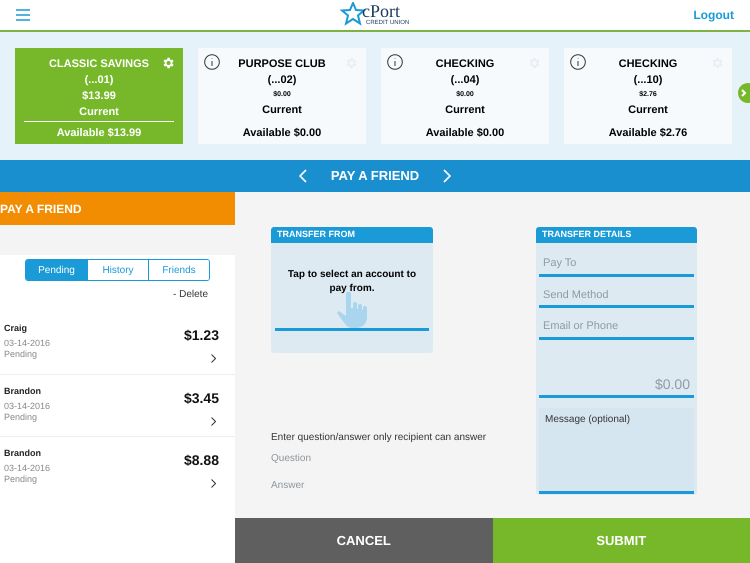 This screenshot has width=750, height=563. What do you see at coordinates (379, 438) in the screenshot?
I see `security-label: Enter question/answer only recipient can answer` at bounding box center [379, 438].